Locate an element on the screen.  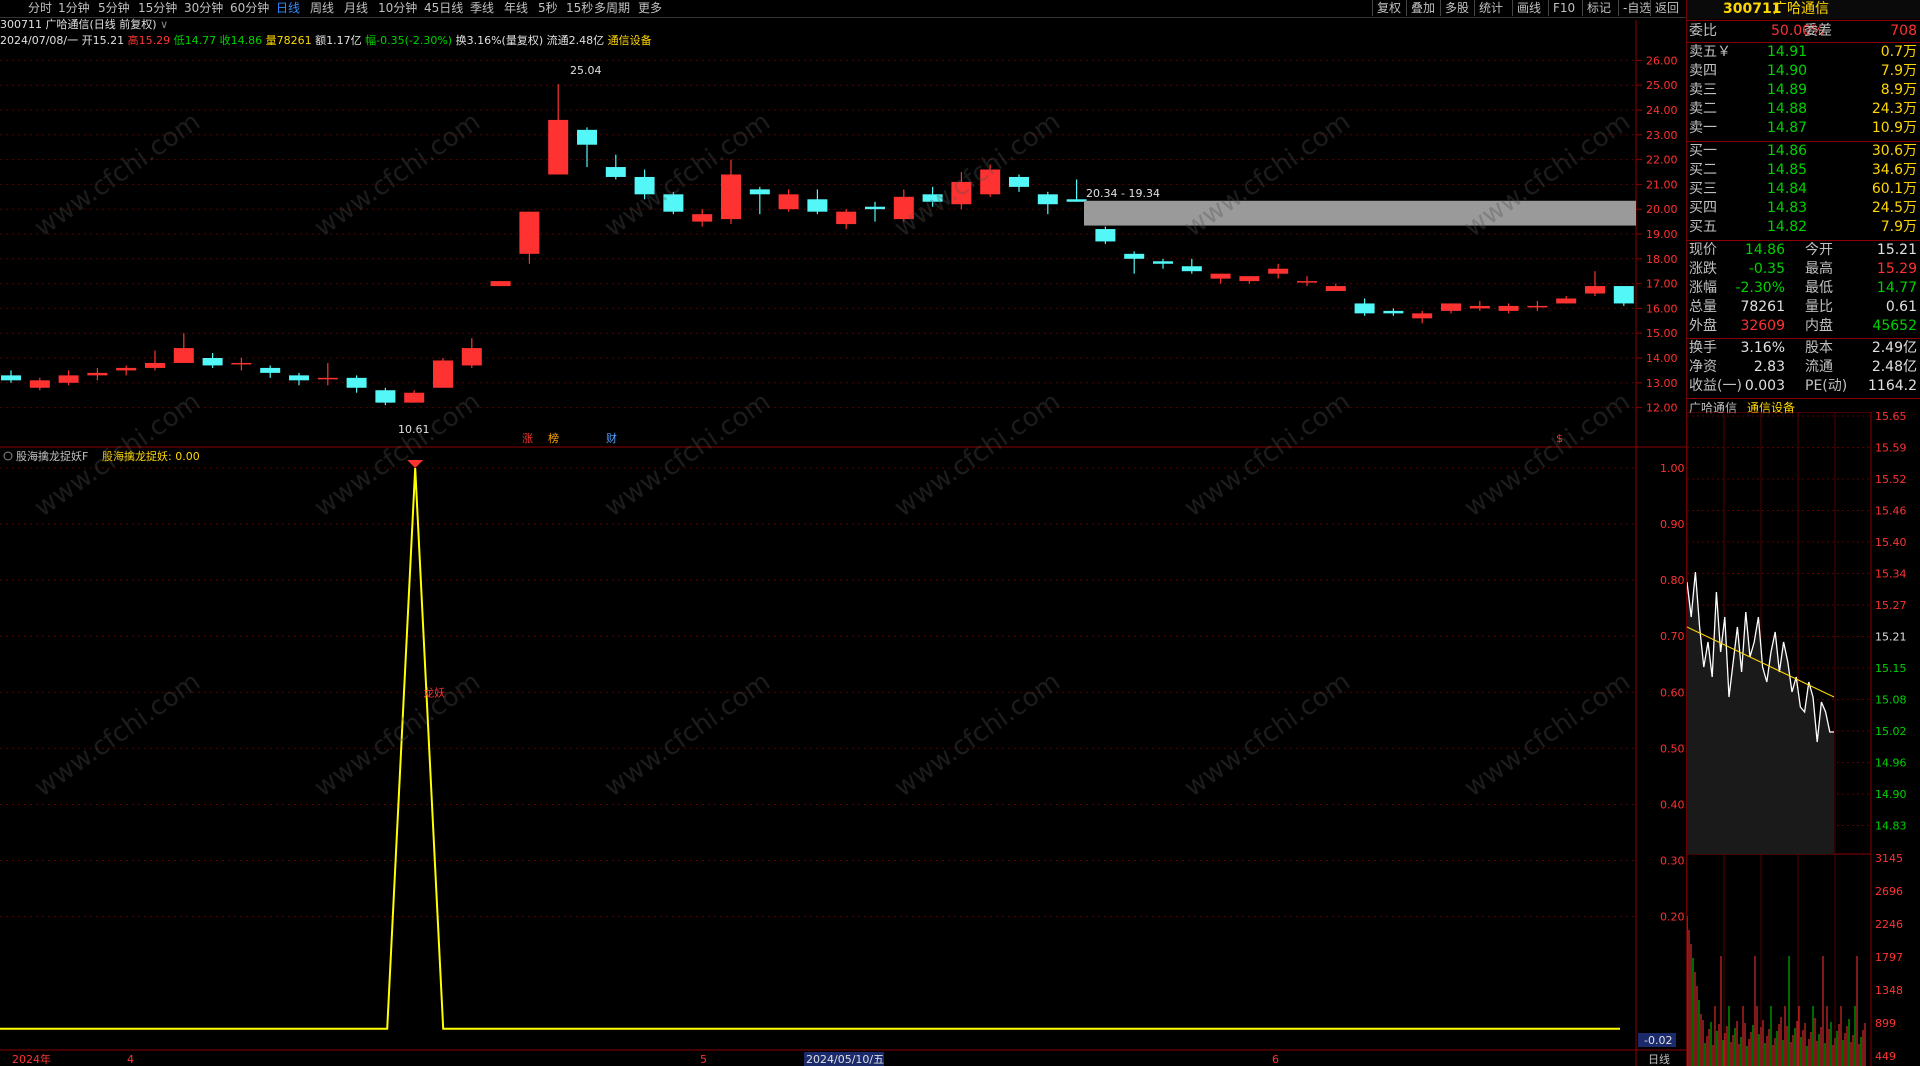
book-label: 买三 is located at coordinates (1703, 189).